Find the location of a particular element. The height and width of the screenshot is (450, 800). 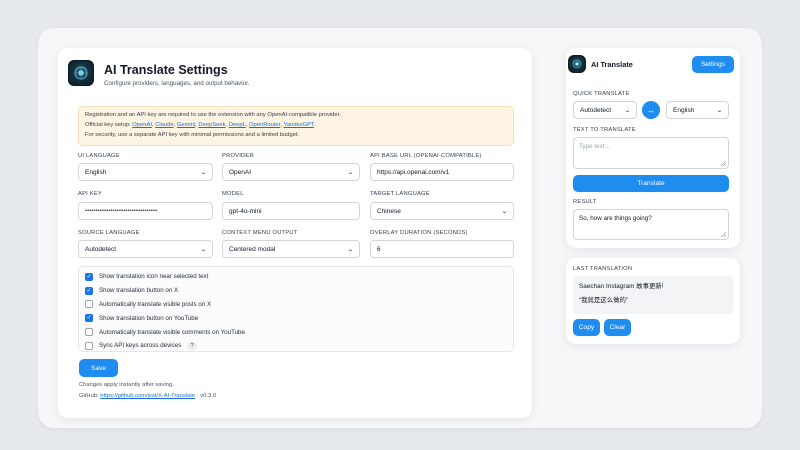

link-openrouter: OpenRouter is located at coordinates (264, 125).